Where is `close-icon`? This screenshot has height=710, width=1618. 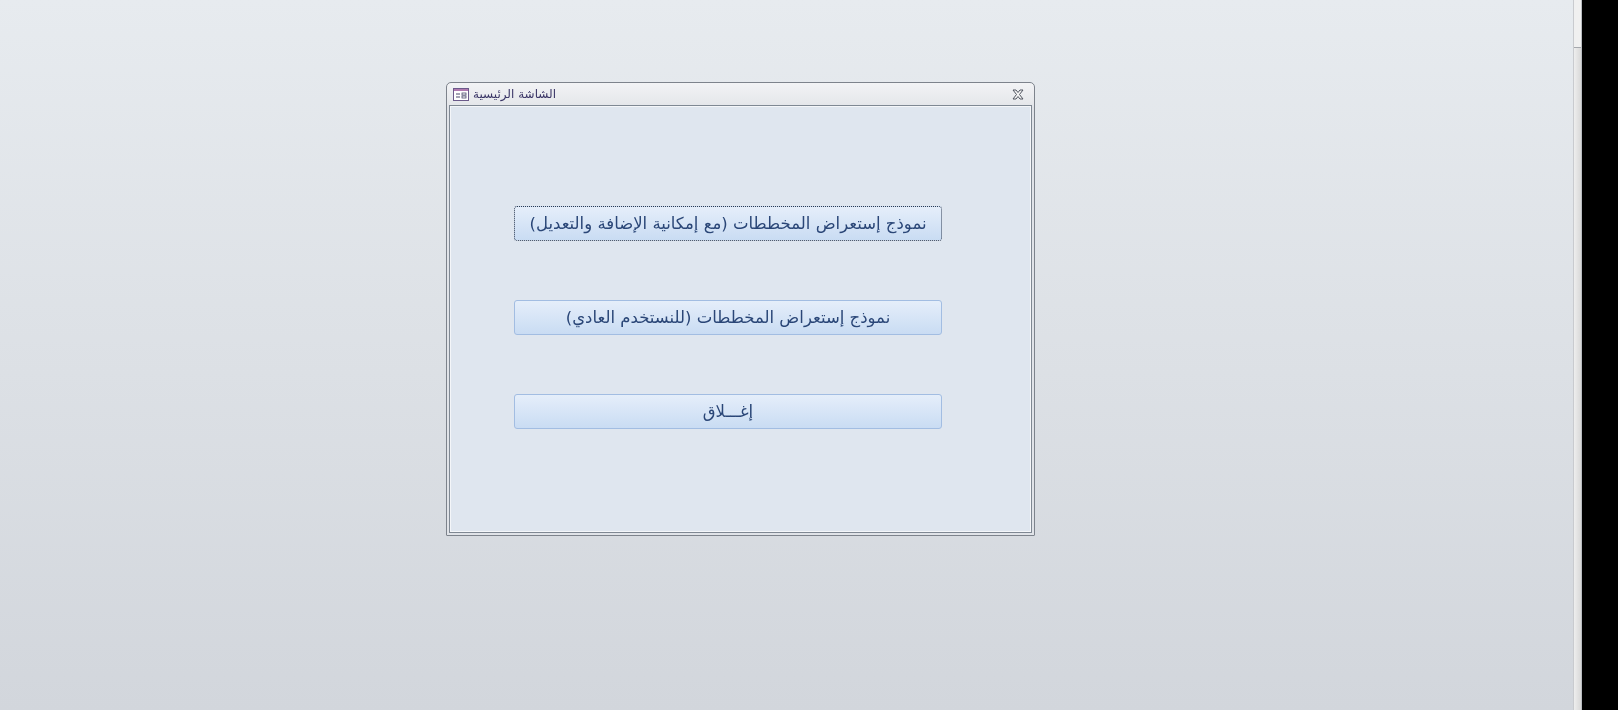
close-icon is located at coordinates (1018, 94).